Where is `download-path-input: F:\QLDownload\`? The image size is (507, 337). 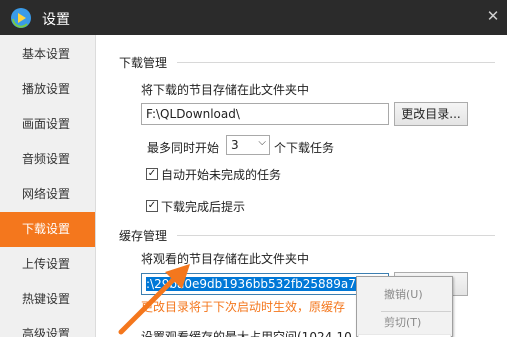
download-path-input: F:\QLDownload\ is located at coordinates (265, 114).